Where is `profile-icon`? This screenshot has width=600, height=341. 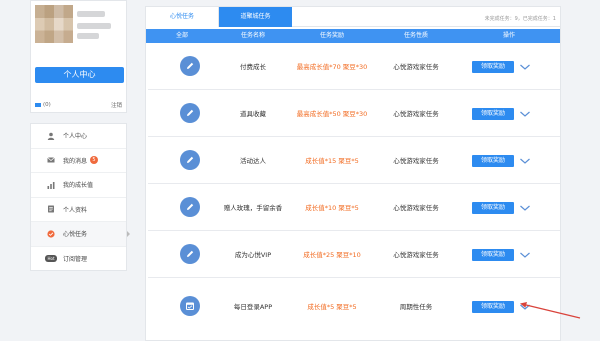
profile-icon is located at coordinates (51, 209).